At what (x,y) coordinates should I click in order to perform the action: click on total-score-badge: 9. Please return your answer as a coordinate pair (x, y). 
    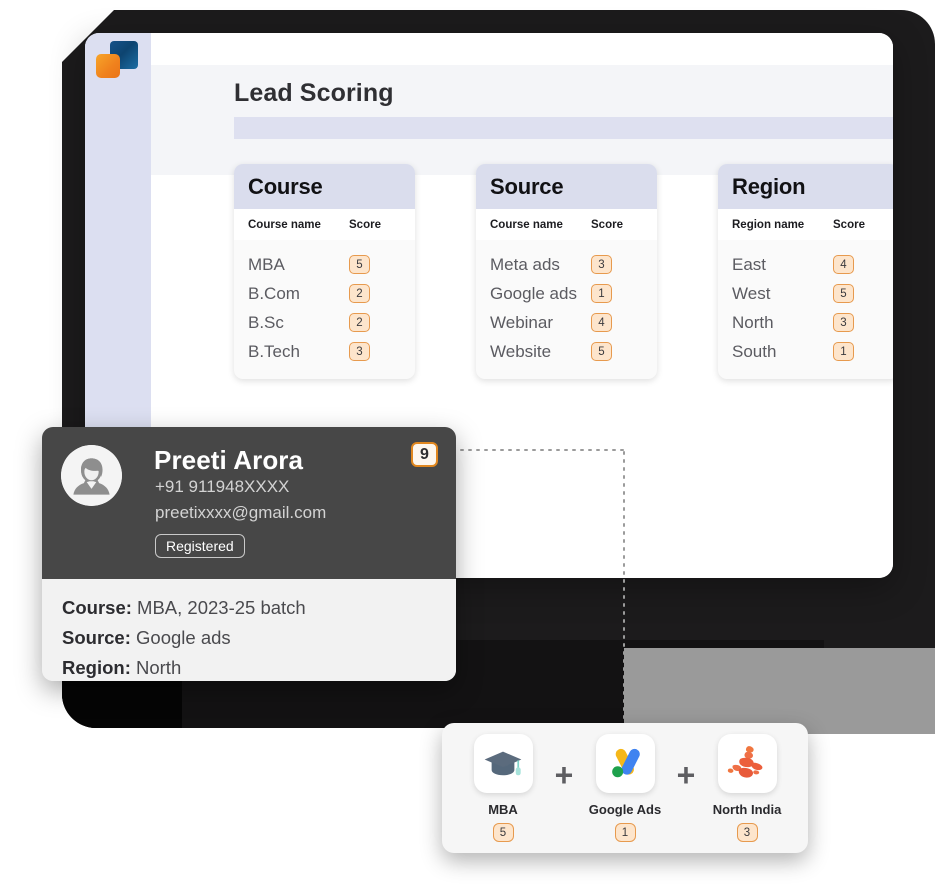
    Looking at the image, I should click on (424, 454).